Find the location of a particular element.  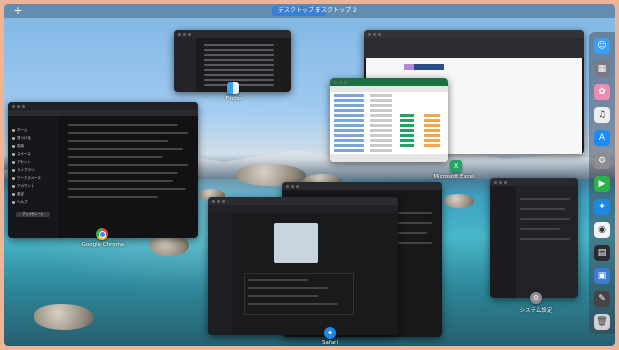

sidebar-item: ヘルプ is located at coordinates (20, 202).